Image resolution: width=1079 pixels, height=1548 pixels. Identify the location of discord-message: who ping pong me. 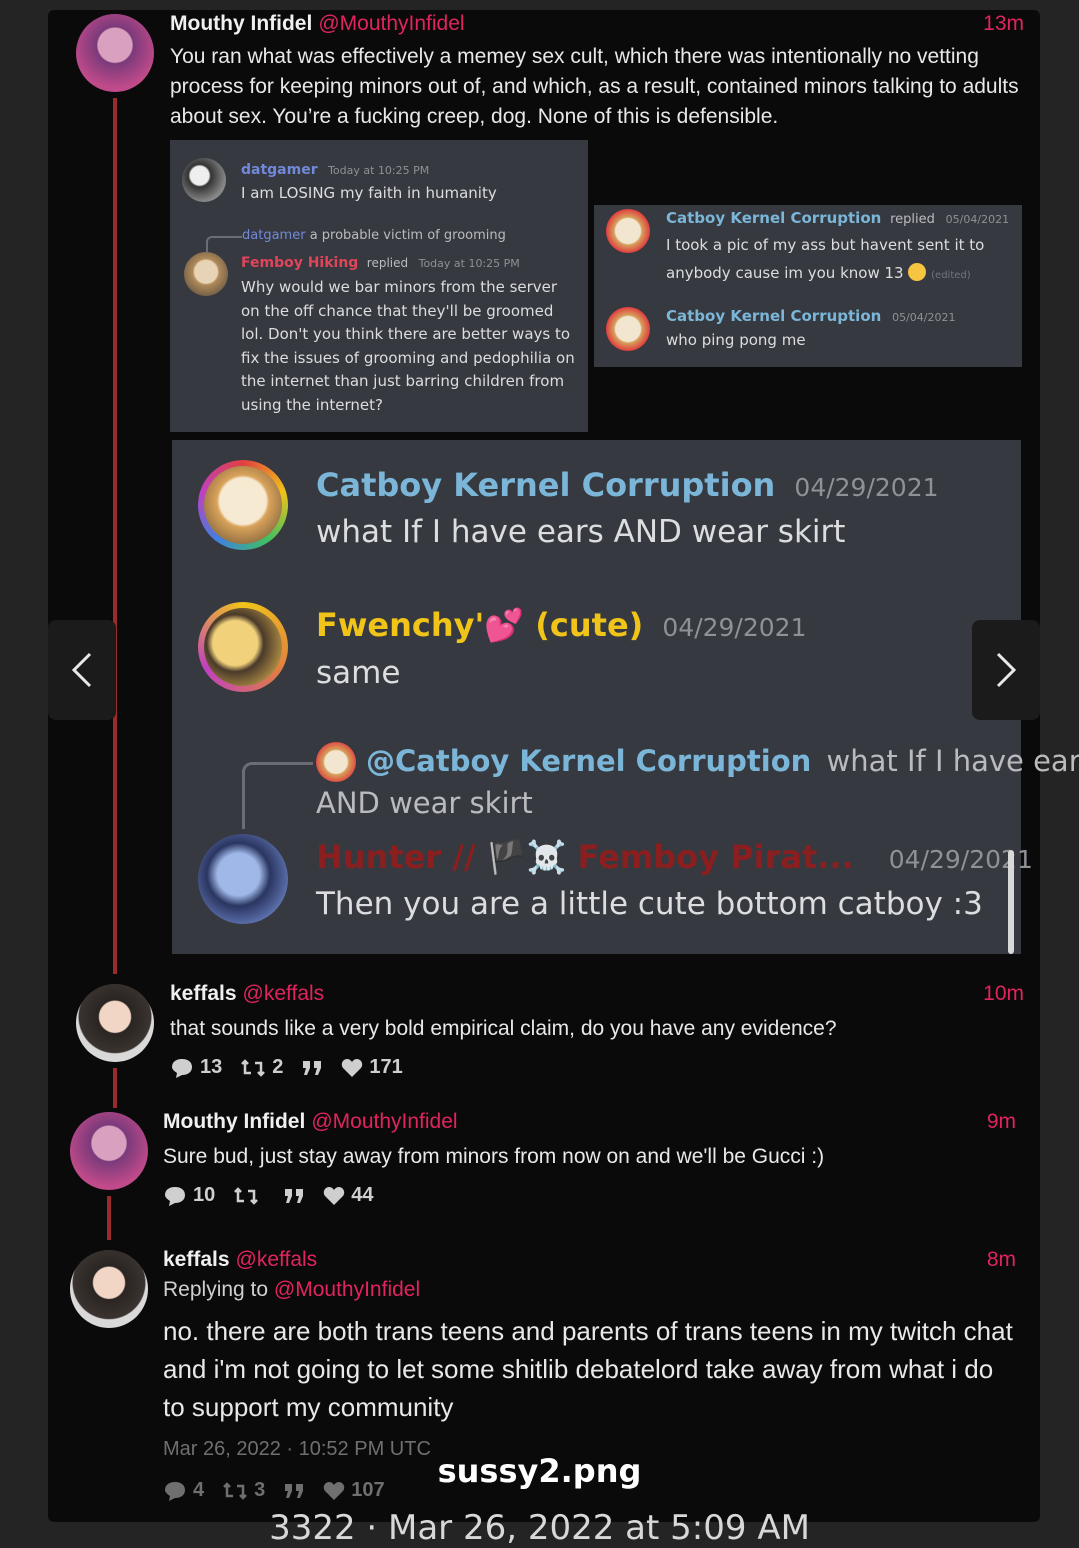
(736, 340).